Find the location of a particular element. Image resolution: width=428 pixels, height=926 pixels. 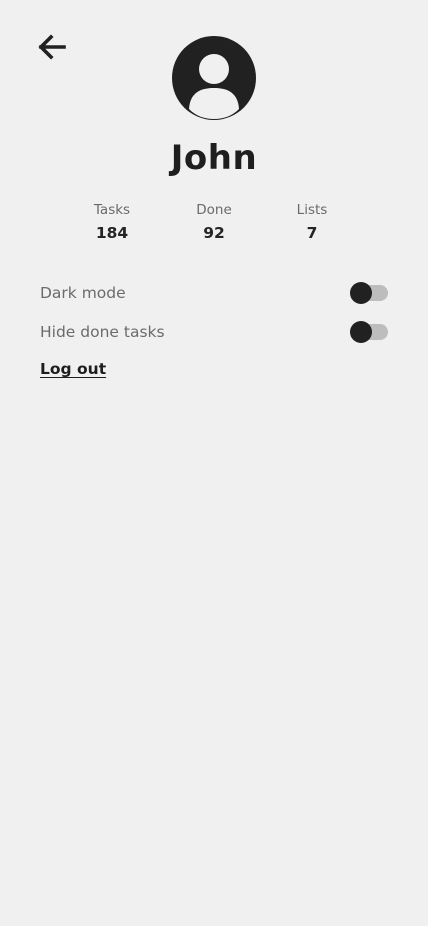

stat-lists: Lists 7 is located at coordinates (312, 222).